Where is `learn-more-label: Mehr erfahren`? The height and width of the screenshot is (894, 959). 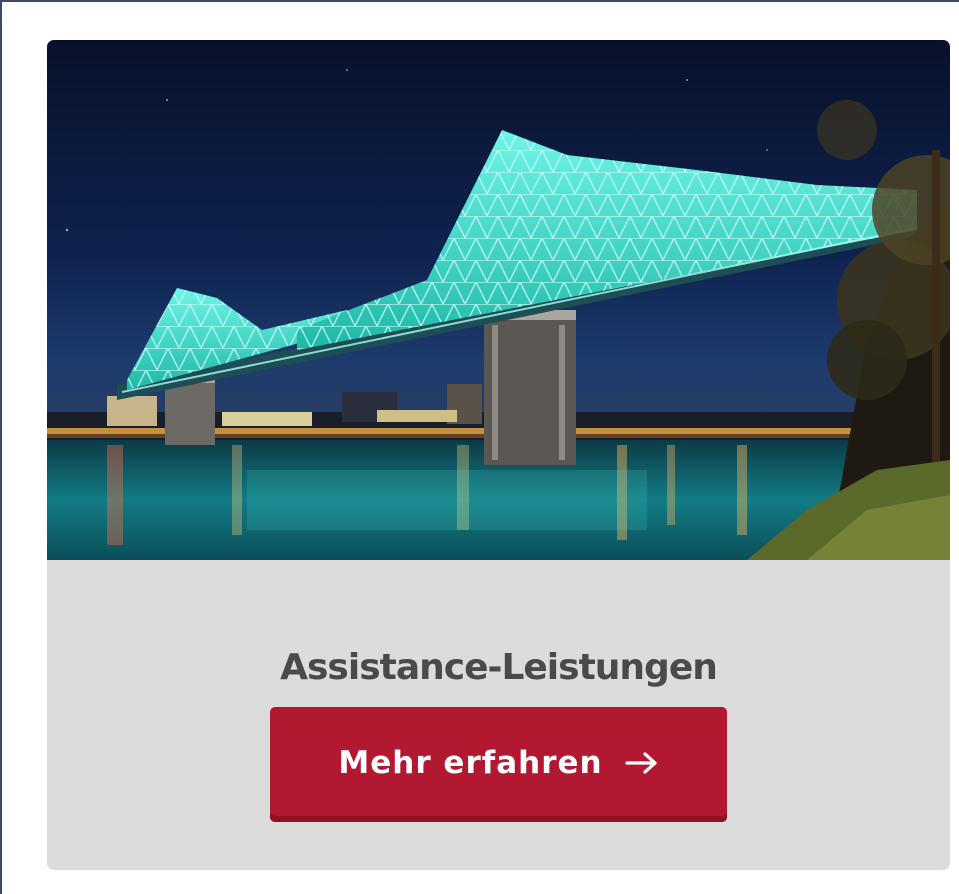
learn-more-label: Mehr erfahren is located at coordinates (470, 762).